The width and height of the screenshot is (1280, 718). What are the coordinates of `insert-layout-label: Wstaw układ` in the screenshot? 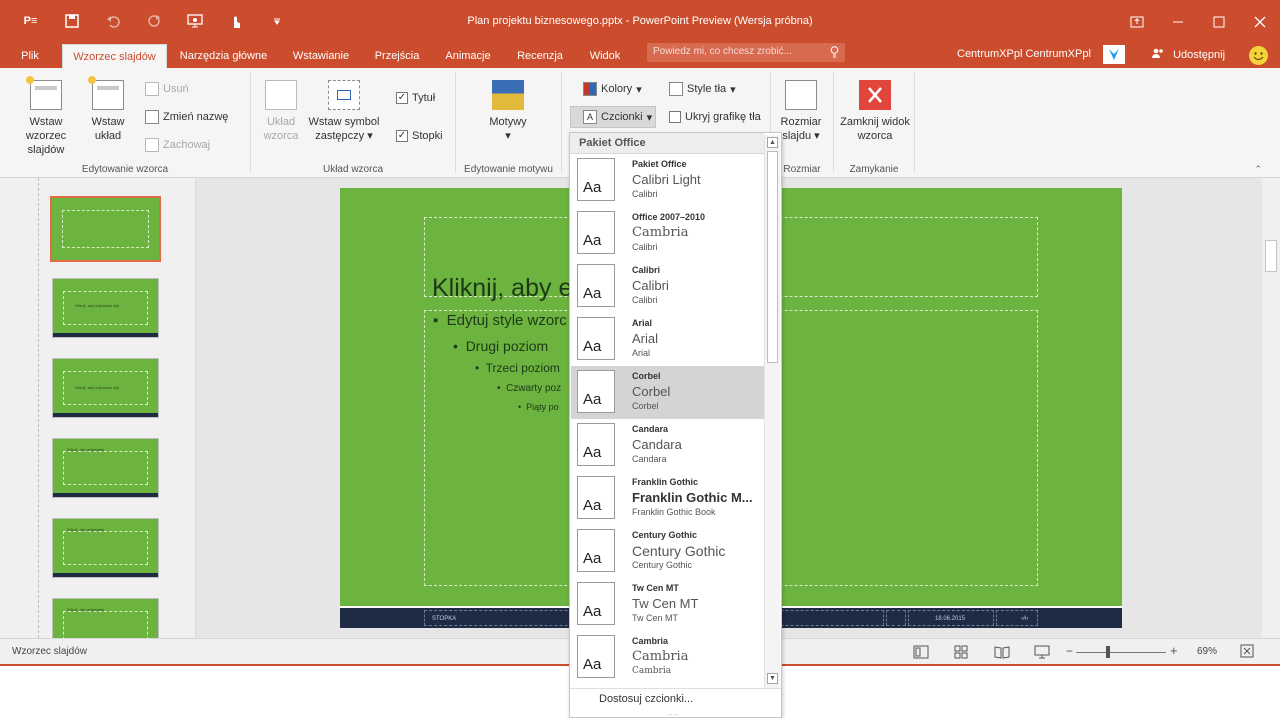 It's located at (108, 129).